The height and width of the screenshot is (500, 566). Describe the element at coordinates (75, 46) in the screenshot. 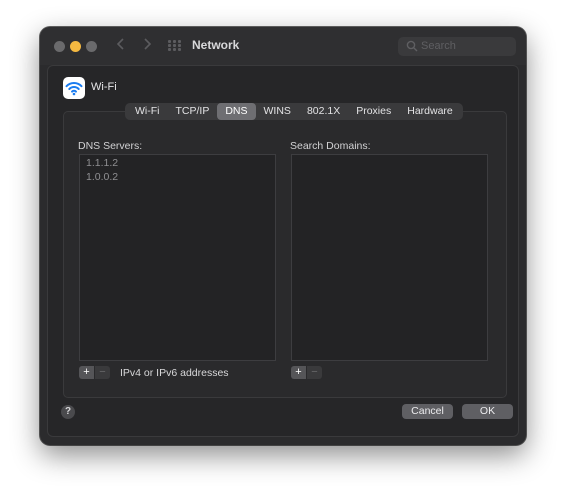

I see `minimize-window-button` at that location.